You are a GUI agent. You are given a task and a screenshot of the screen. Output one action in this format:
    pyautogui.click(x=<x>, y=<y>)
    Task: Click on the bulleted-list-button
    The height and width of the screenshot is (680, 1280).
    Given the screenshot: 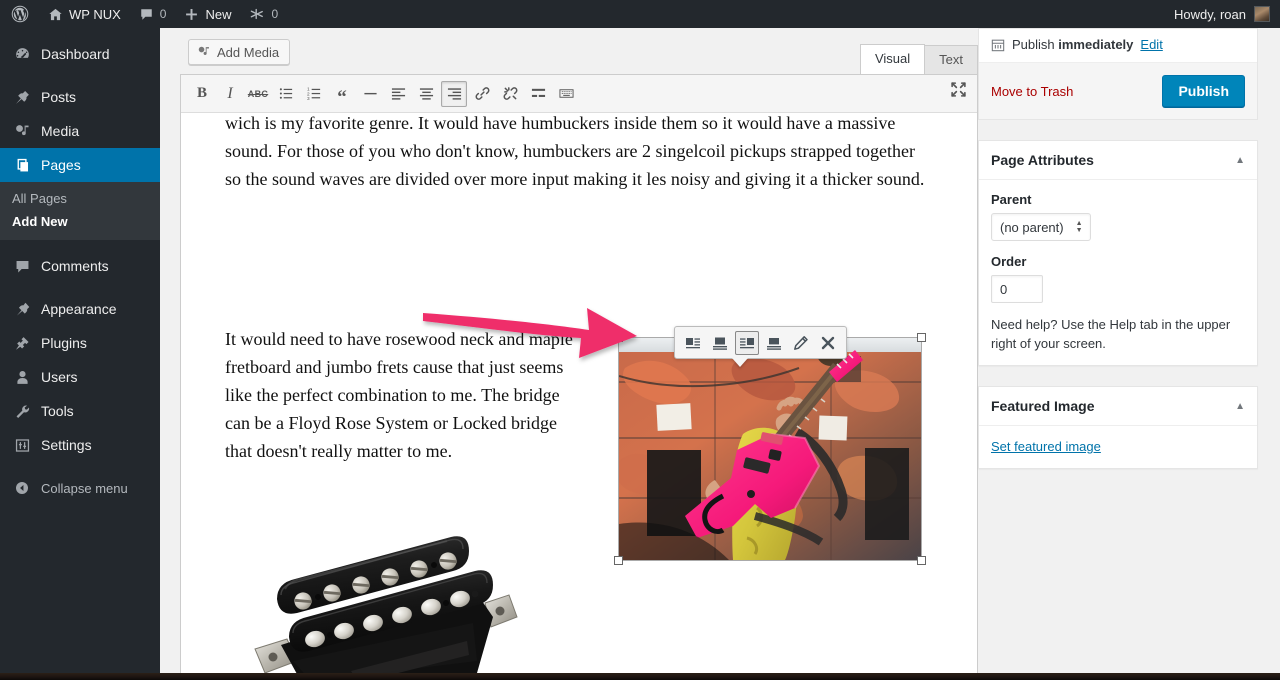 What is the action you would take?
    pyautogui.click(x=286, y=94)
    